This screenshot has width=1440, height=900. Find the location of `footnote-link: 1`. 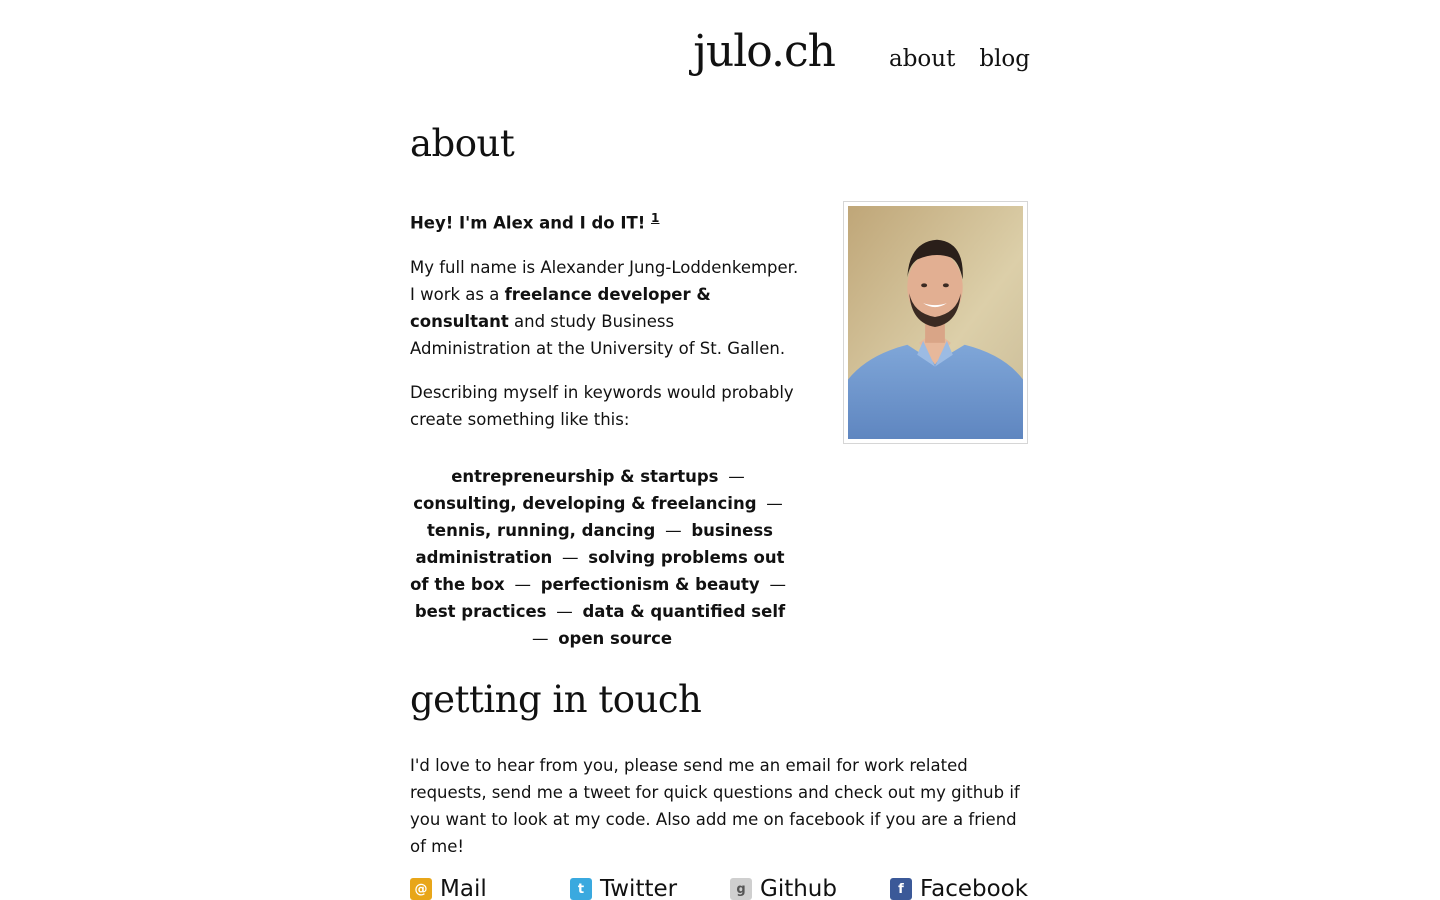

footnote-link: 1 is located at coordinates (655, 218).